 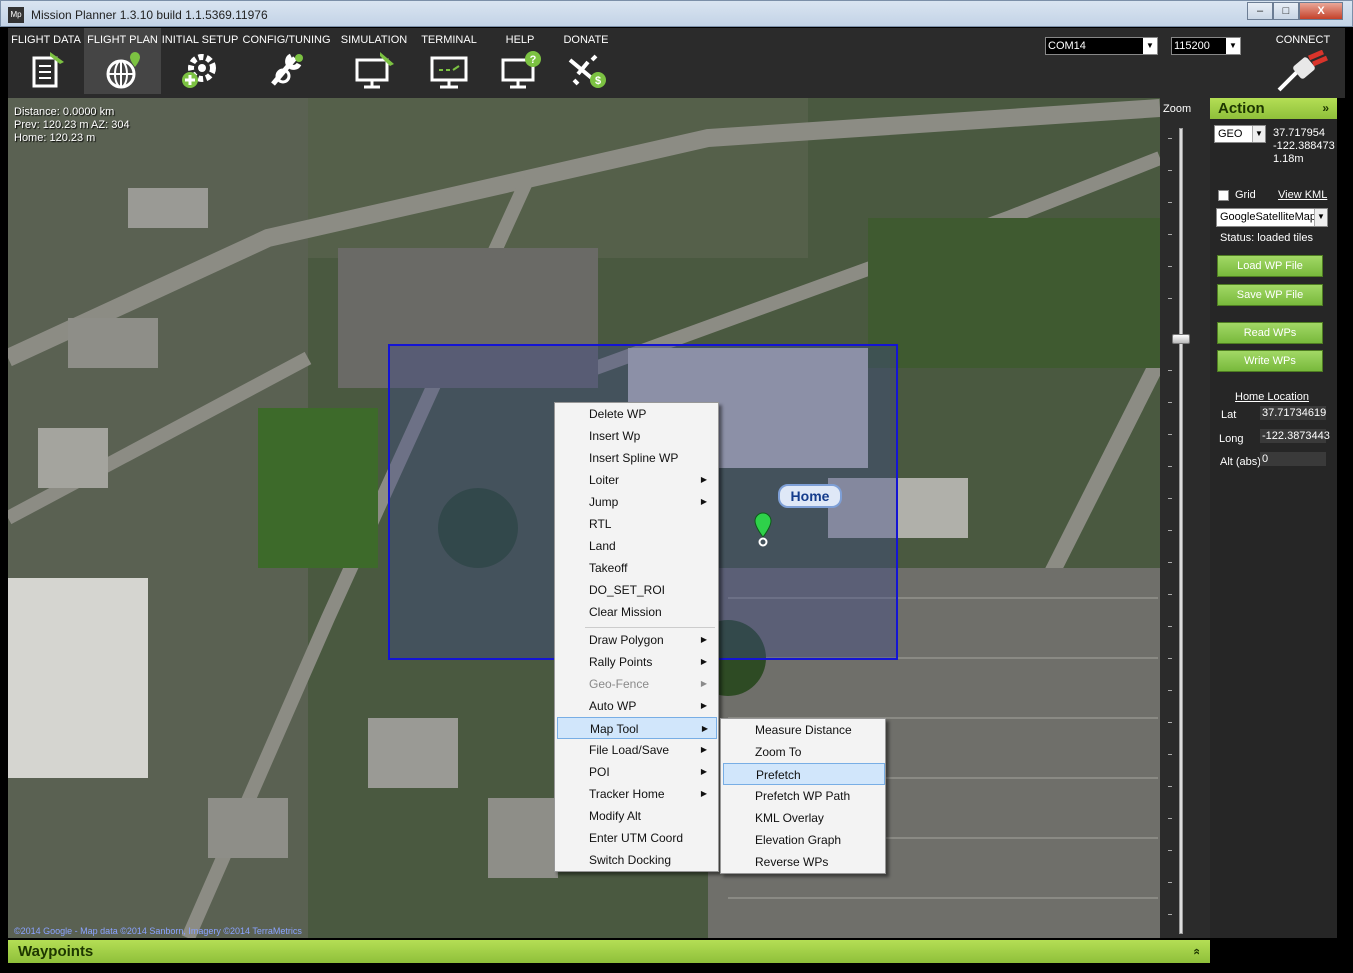 What do you see at coordinates (286, 61) in the screenshot?
I see `tab-config-tuning: CONFIG/TUNING` at bounding box center [286, 61].